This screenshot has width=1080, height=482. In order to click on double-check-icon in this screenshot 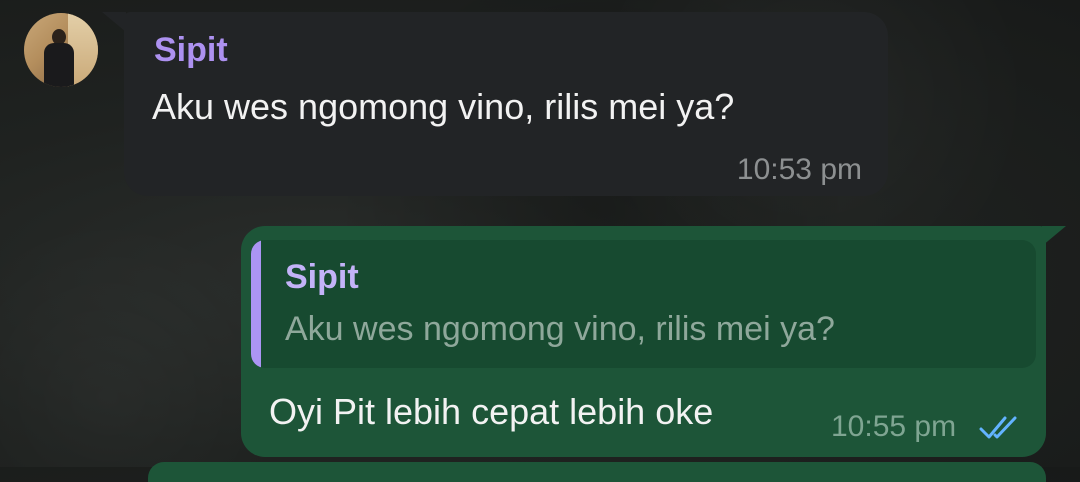, I will do `click(998, 427)`.